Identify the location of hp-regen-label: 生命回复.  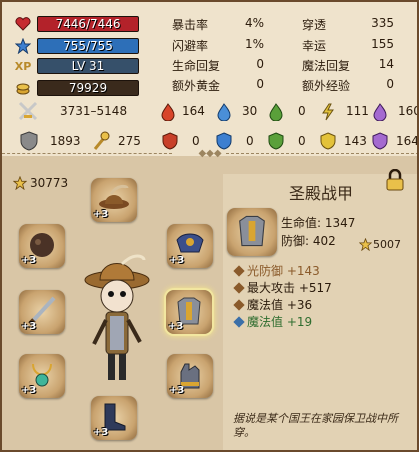
(196, 66).